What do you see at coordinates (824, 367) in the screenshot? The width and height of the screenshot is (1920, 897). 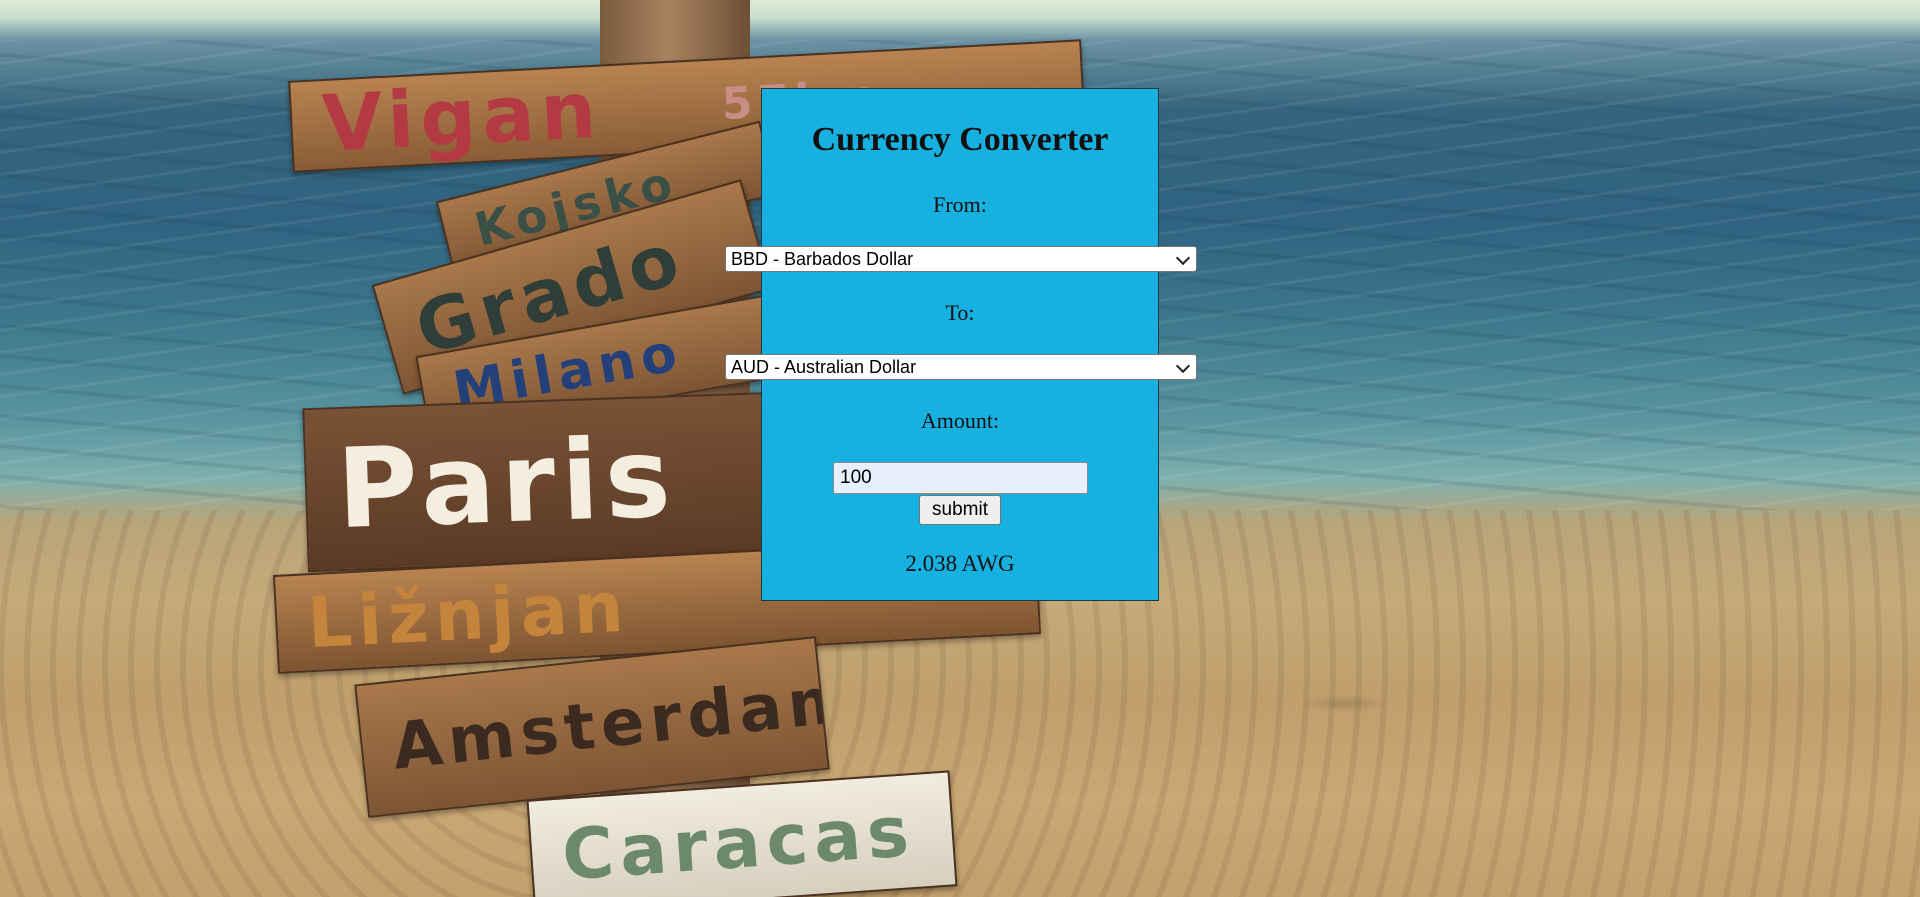 I see `to-currency-selected: AUD - Australian Dollar` at bounding box center [824, 367].